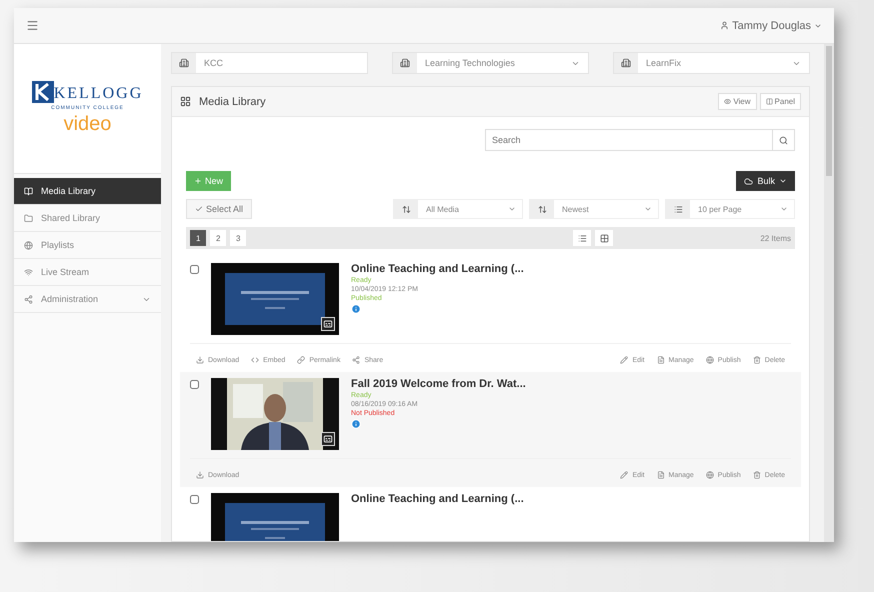 This screenshot has height=592, width=874. Describe the element at coordinates (771, 26) in the screenshot. I see `user-menu: Tammy Douglas` at that location.